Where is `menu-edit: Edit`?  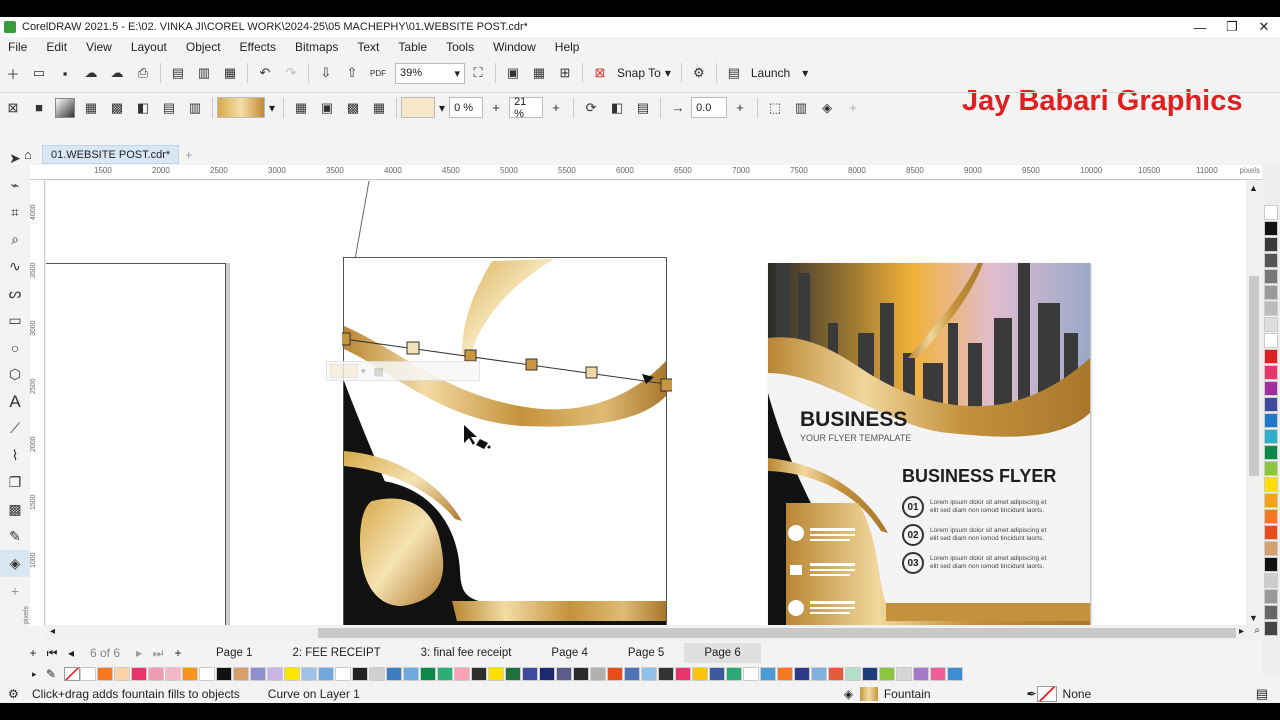 menu-edit: Edit is located at coordinates (56, 47).